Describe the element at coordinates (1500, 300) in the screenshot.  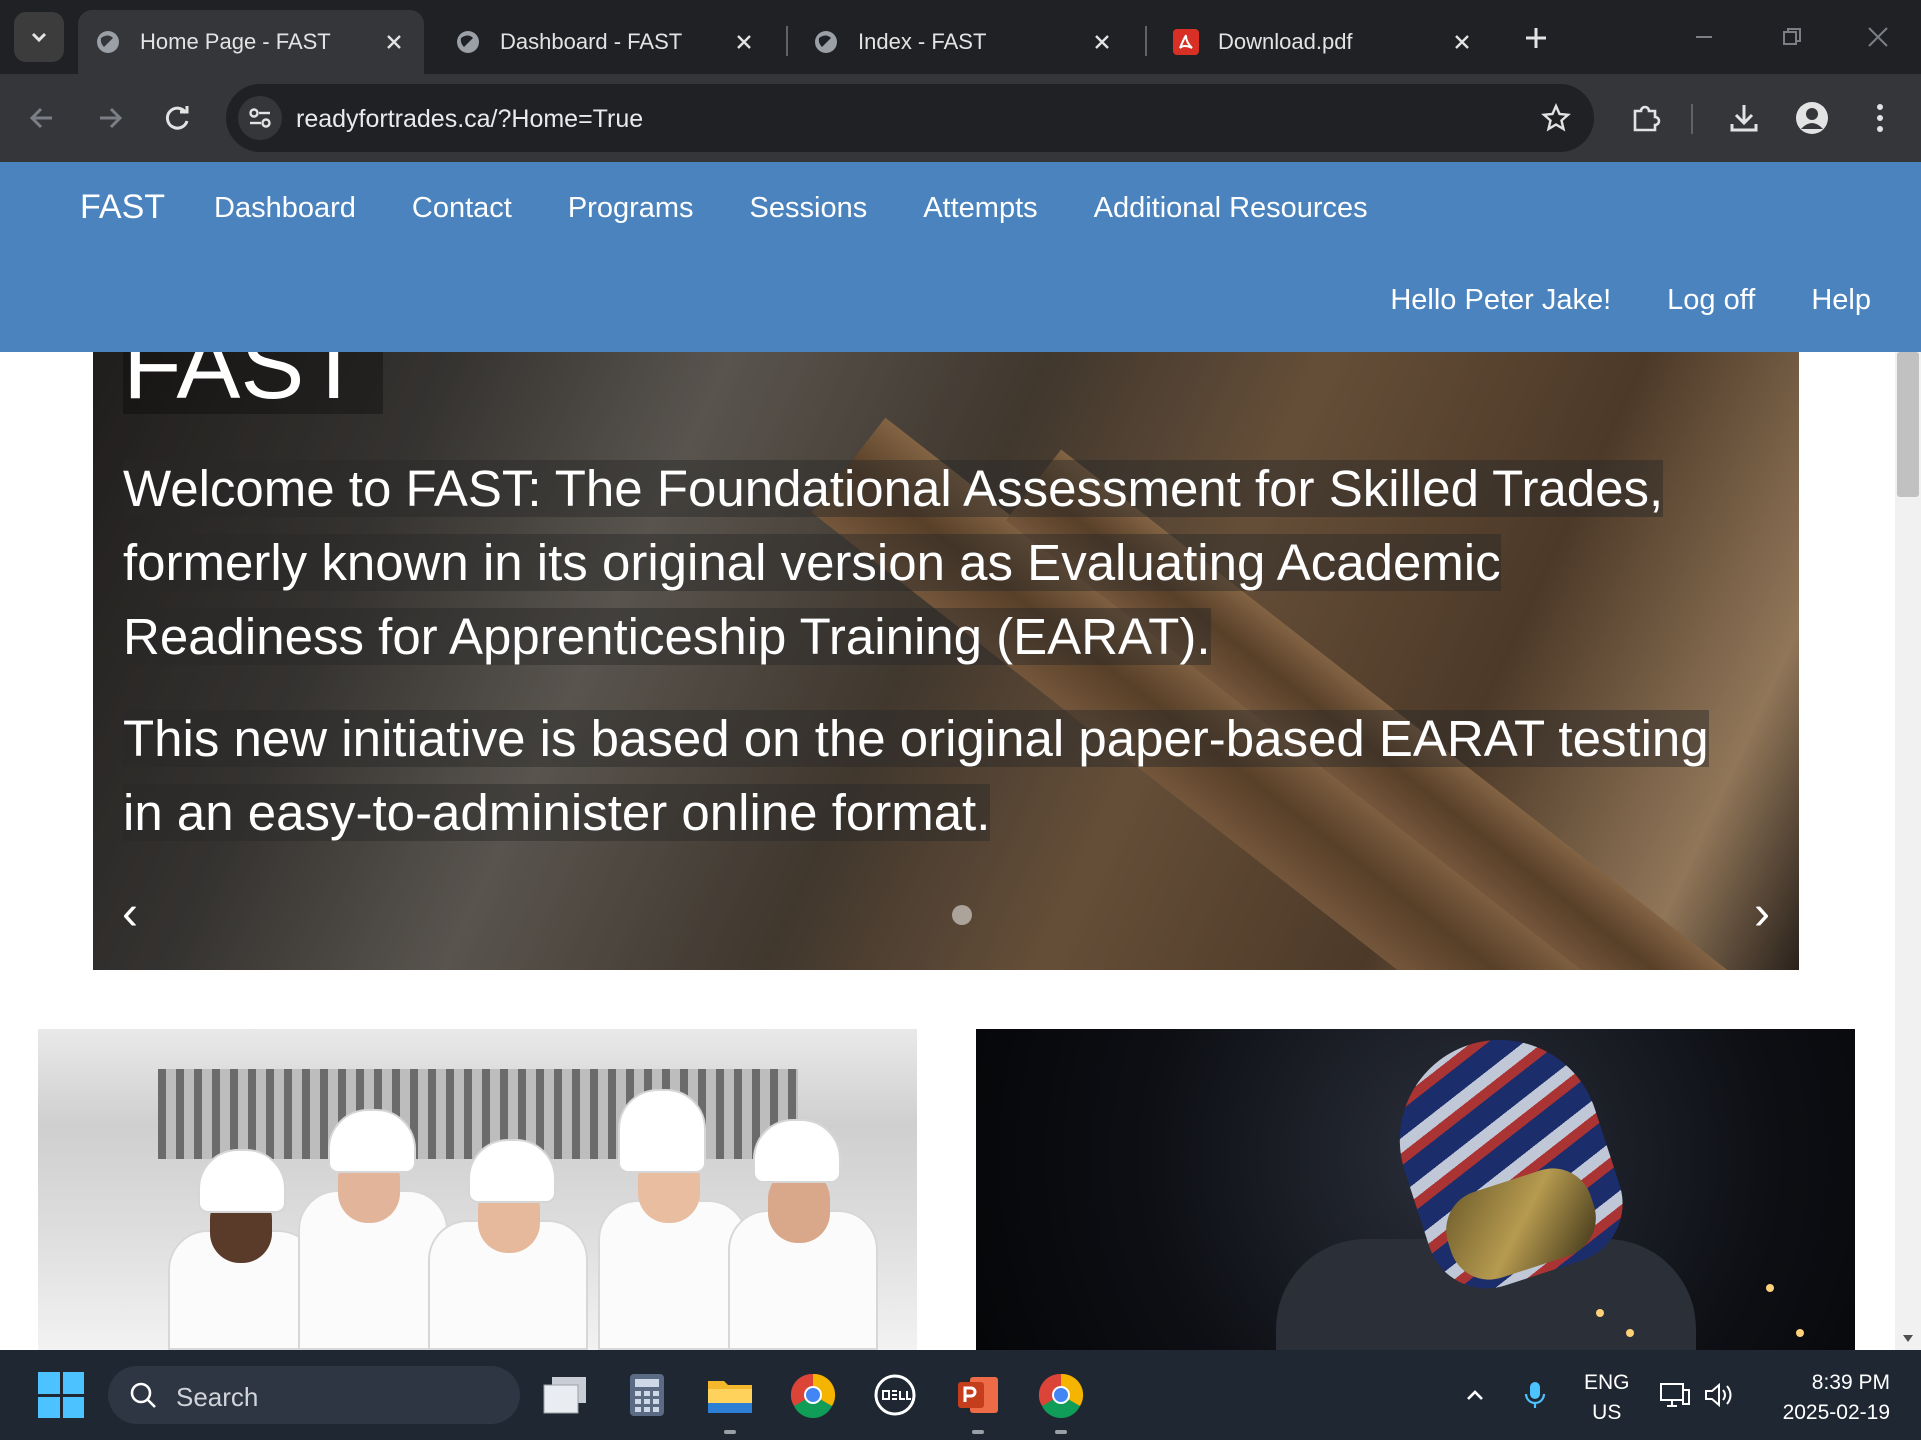
I see `user-greeting-link: Hello Peter Jake!` at that location.